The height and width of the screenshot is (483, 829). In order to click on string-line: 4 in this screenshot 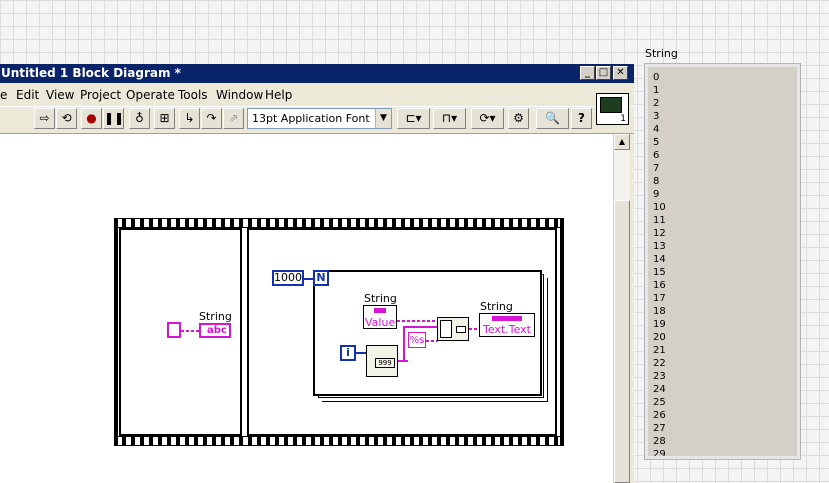, I will do `click(656, 129)`.